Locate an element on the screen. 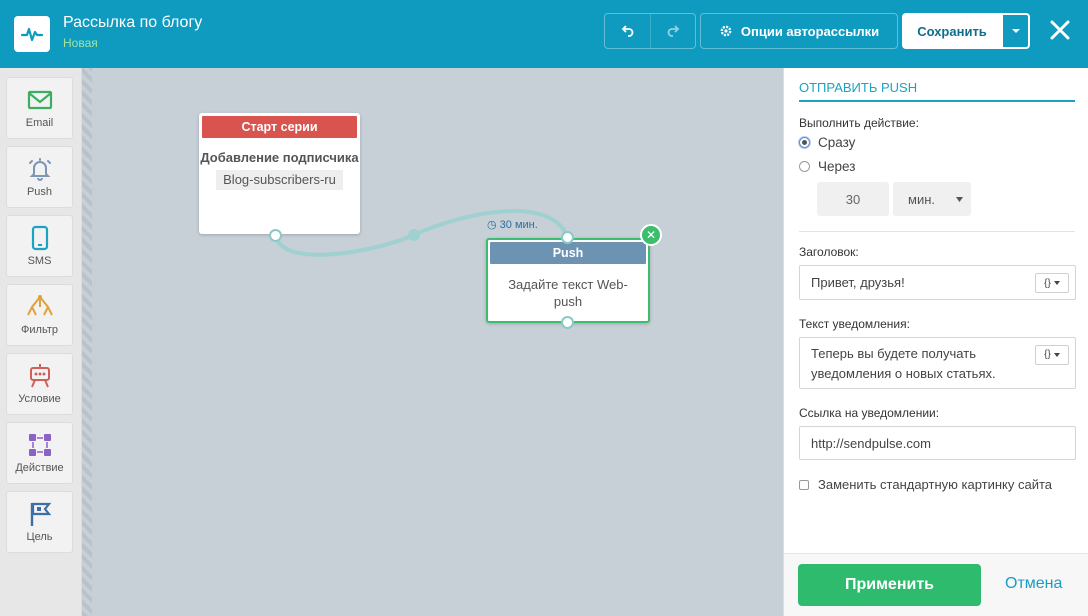 The width and height of the screenshot is (1088, 616). replace-image-checkbox: Заменить стандартную картинку сайта is located at coordinates (925, 484).